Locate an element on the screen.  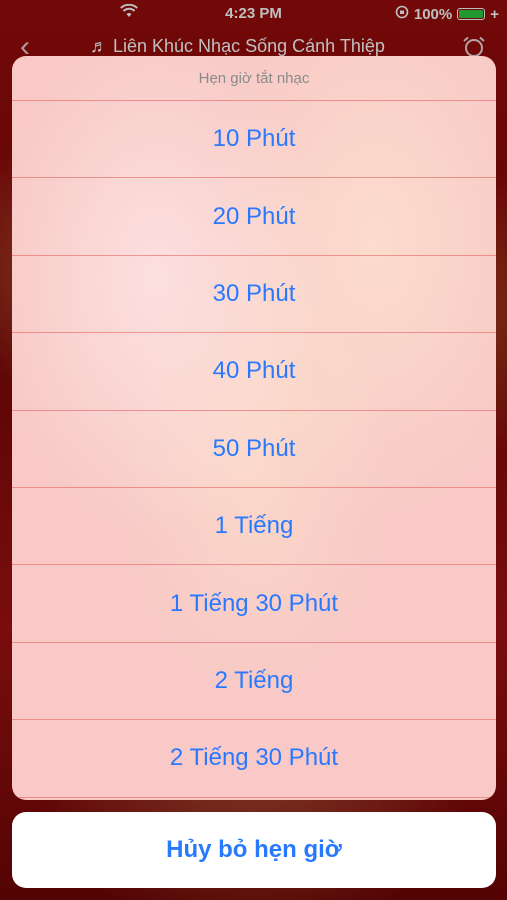
cancel-timer-button: Hủy bỏ hẹn giờ is located at coordinates (254, 850).